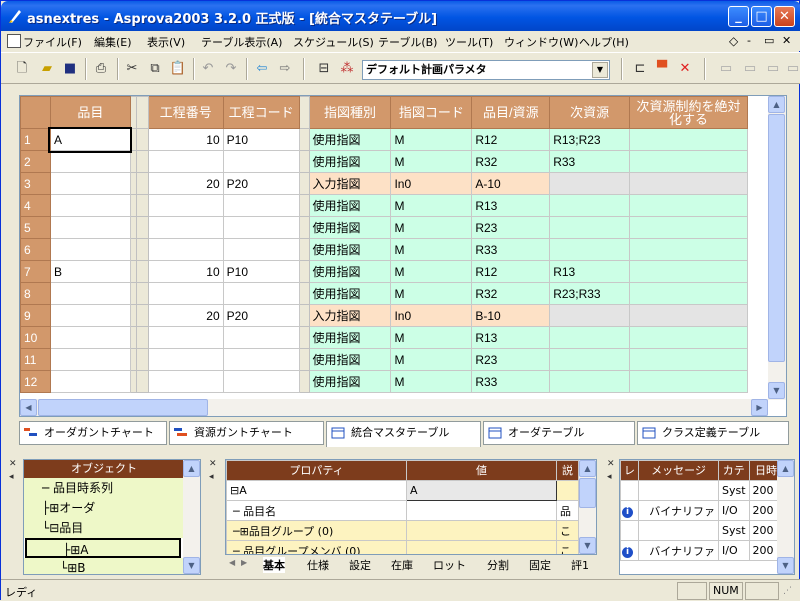 This screenshot has width=800, height=601. I want to click on menu-window: ウィンドウ(W), so click(541, 42).